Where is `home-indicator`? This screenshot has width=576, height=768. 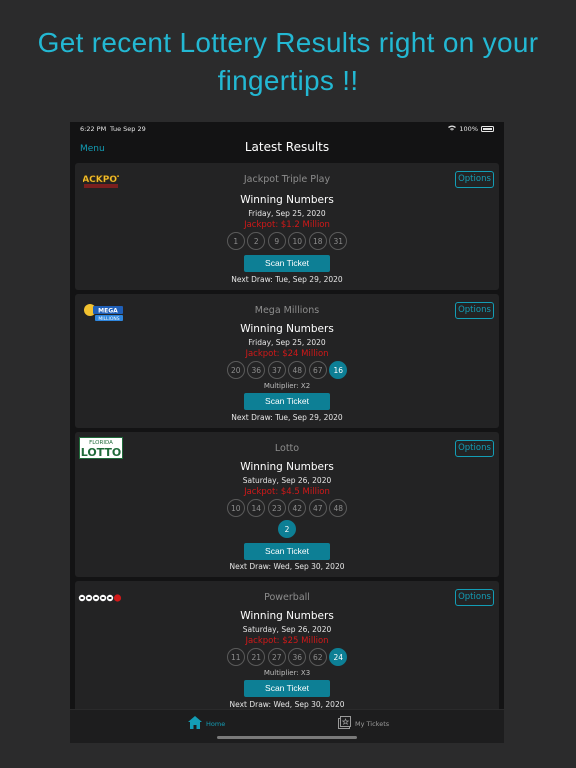 home-indicator is located at coordinates (287, 737).